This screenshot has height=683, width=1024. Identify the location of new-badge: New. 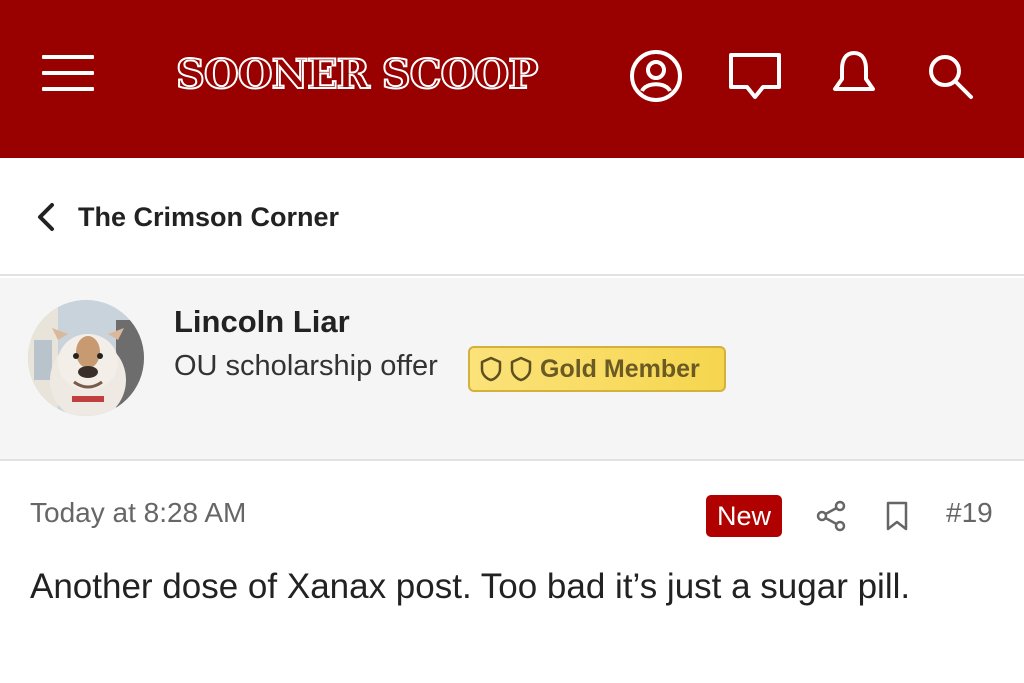
(744, 516).